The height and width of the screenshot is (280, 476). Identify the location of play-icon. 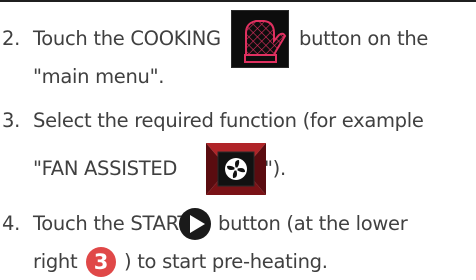
(195, 224).